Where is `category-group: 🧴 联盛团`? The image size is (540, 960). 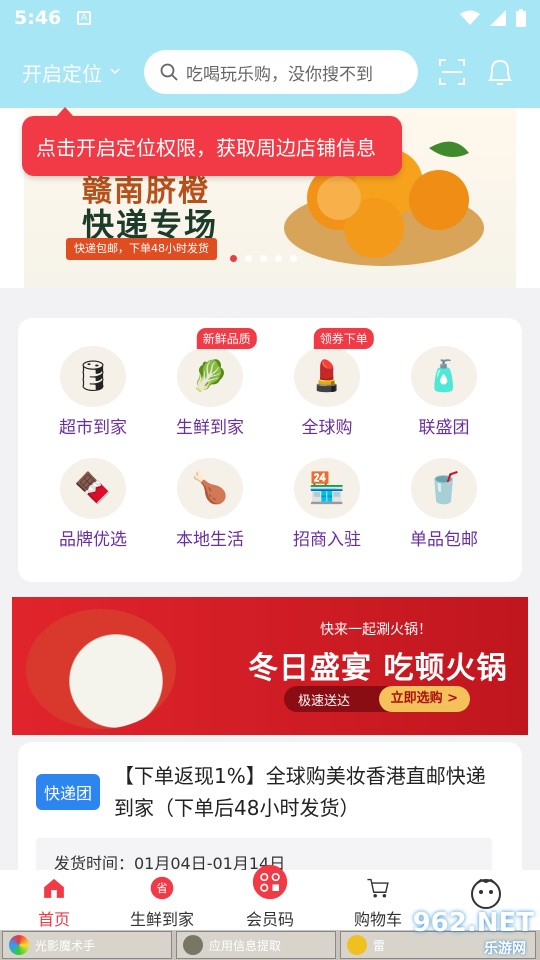 category-group: 🧴 联盛团 is located at coordinates (444, 383).